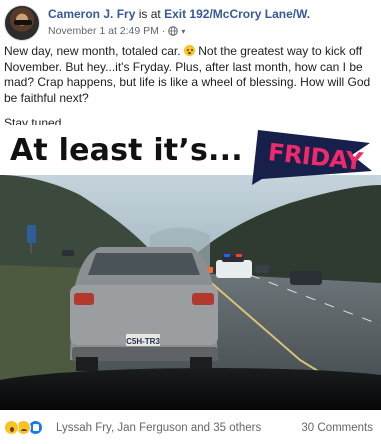 This screenshot has height=444, width=381. What do you see at coordinates (22, 23) in the screenshot?
I see `avatar` at bounding box center [22, 23].